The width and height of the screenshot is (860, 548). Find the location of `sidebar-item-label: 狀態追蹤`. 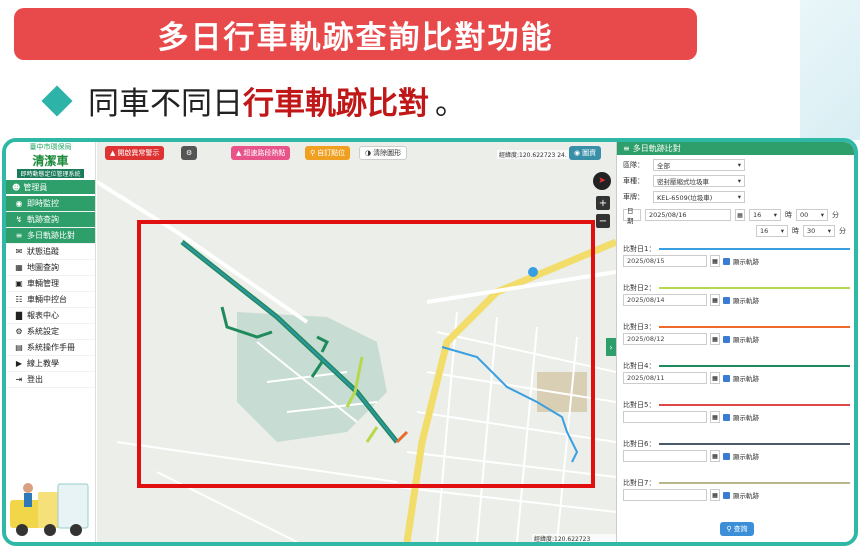

sidebar-item-label: 狀態追蹤 is located at coordinates (43, 251).